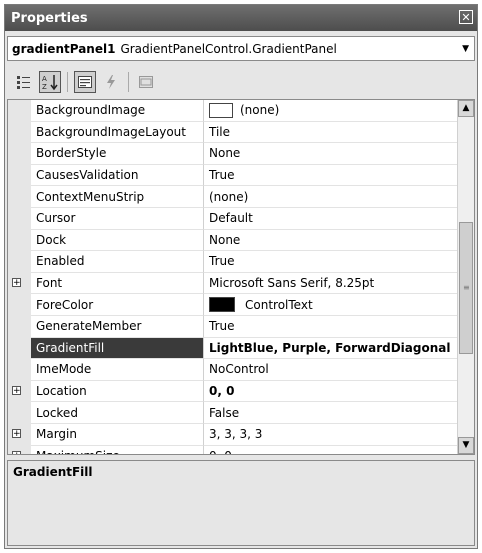 This screenshot has height=553, width=482. I want to click on property-row: BackgroundImage (none), so click(241, 111).